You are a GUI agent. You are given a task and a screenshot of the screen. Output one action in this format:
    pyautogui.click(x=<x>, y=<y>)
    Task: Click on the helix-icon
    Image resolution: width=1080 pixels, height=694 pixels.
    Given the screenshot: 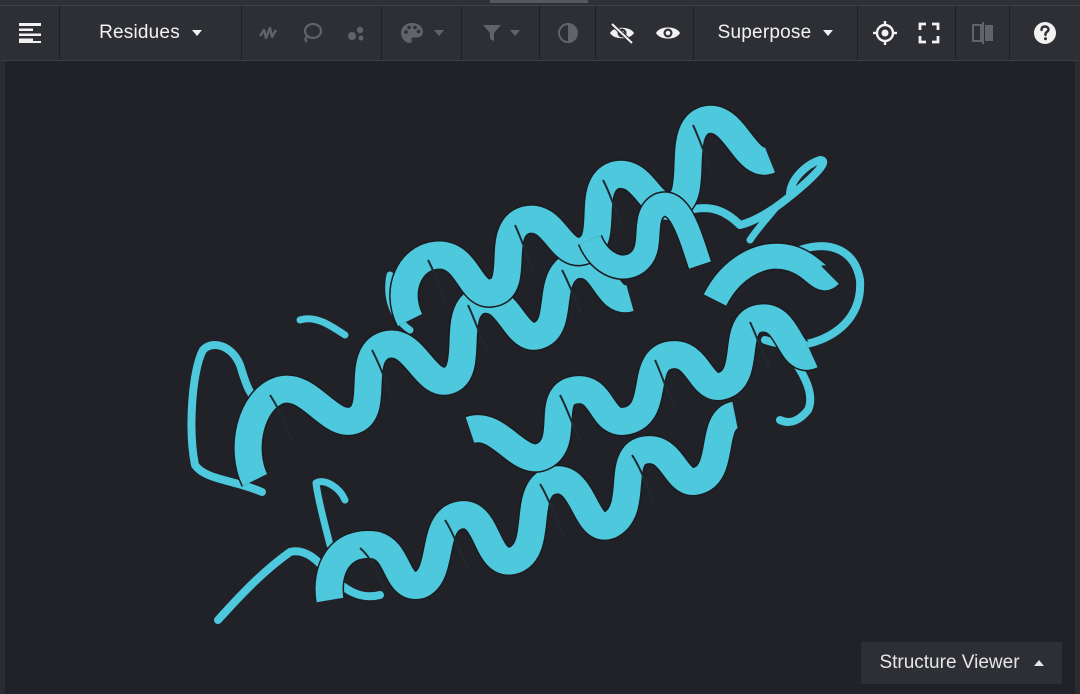 What is the action you would take?
    pyautogui.click(x=267, y=33)
    